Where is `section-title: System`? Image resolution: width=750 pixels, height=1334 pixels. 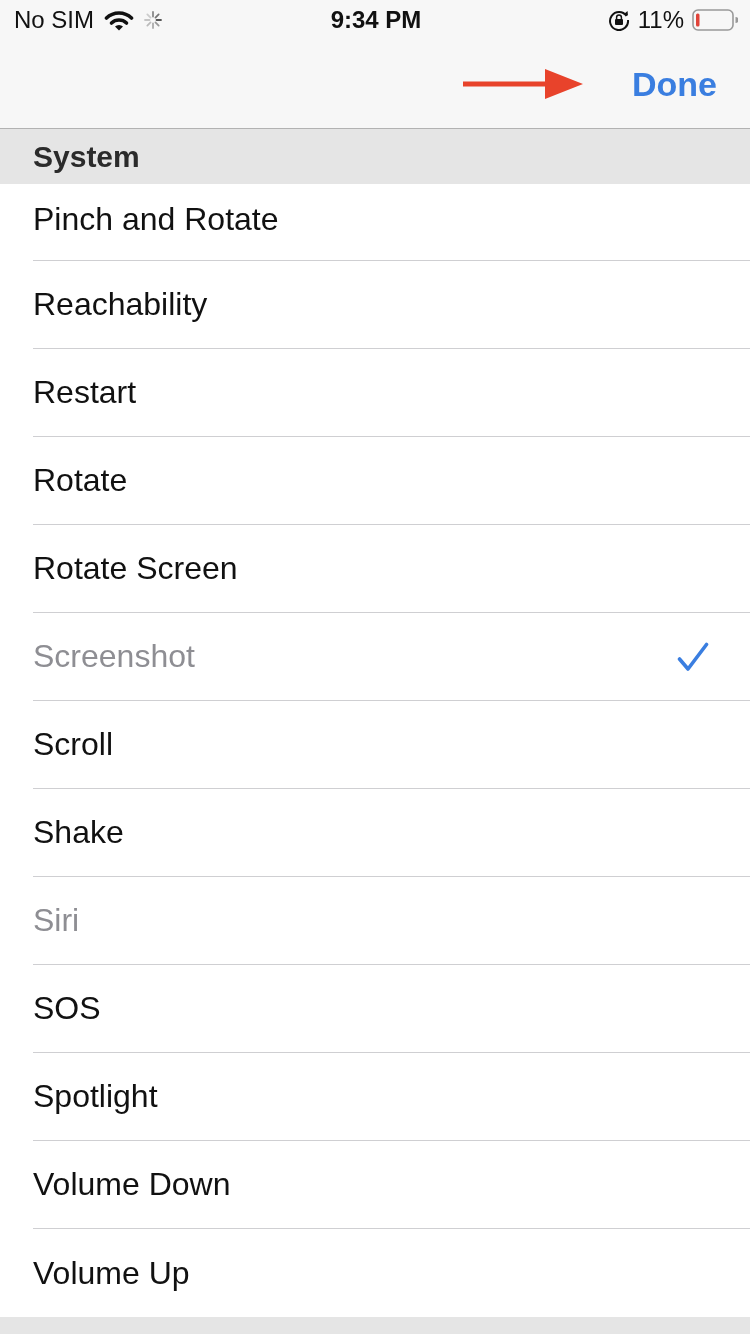 section-title: System is located at coordinates (86, 156).